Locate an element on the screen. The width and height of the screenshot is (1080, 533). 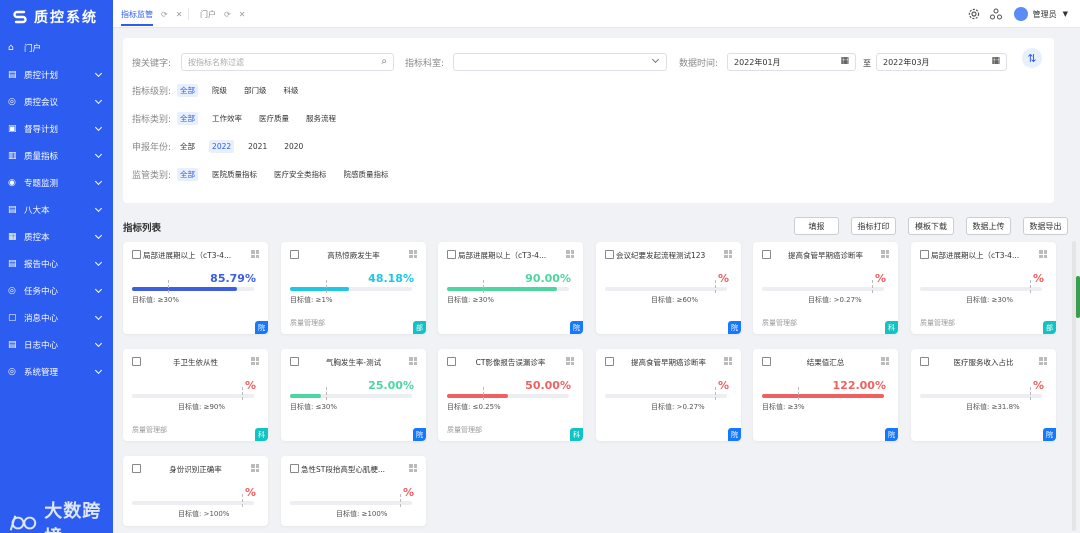
indicator-card: 医疗服务收入占比% 目标值: ≥31.8% 院 is located at coordinates (983, 395).